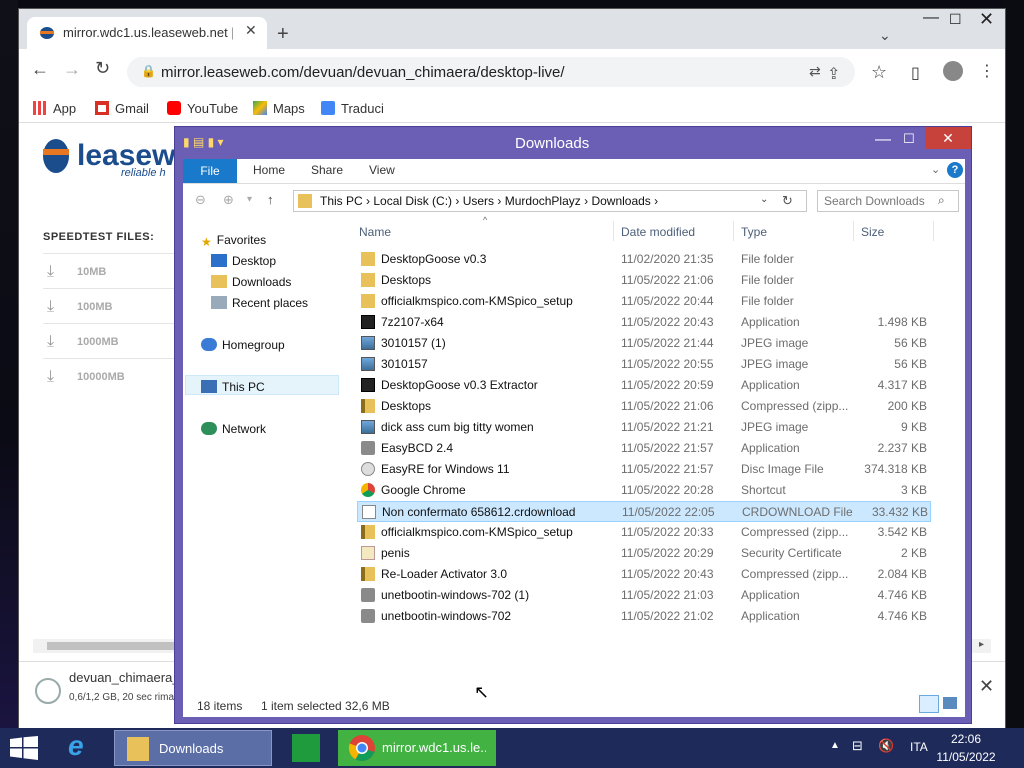 Image resolution: width=1024 pixels, height=768 pixels. I want to click on file-date: 11/05/2022 22:05, so click(668, 512).